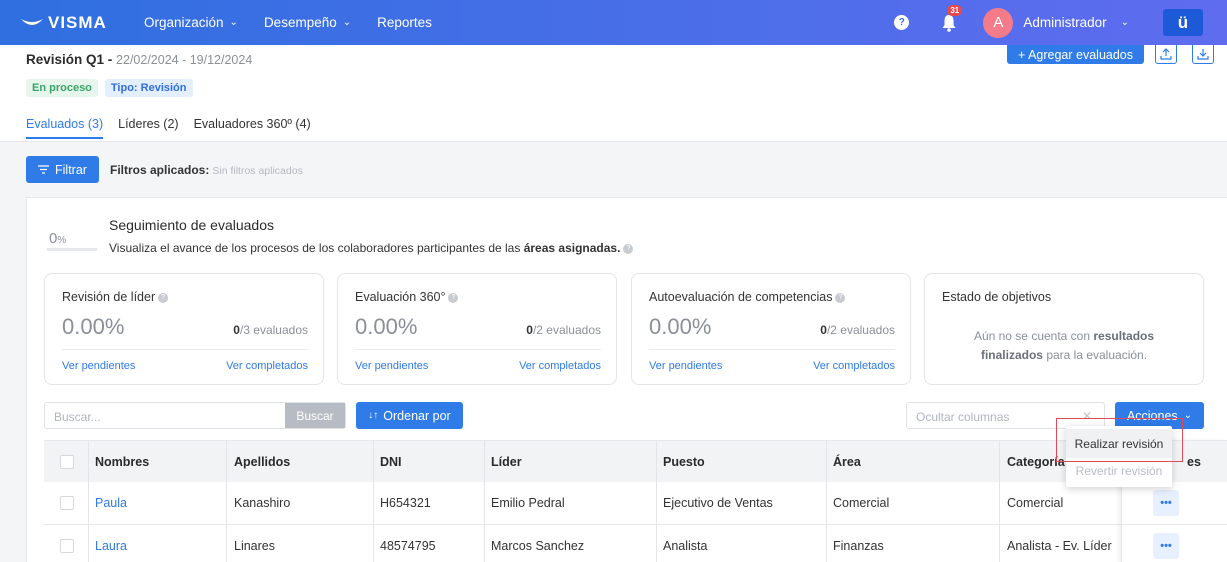 This screenshot has width=1227, height=562. I want to click on cell-area: Comercial, so click(861, 503).